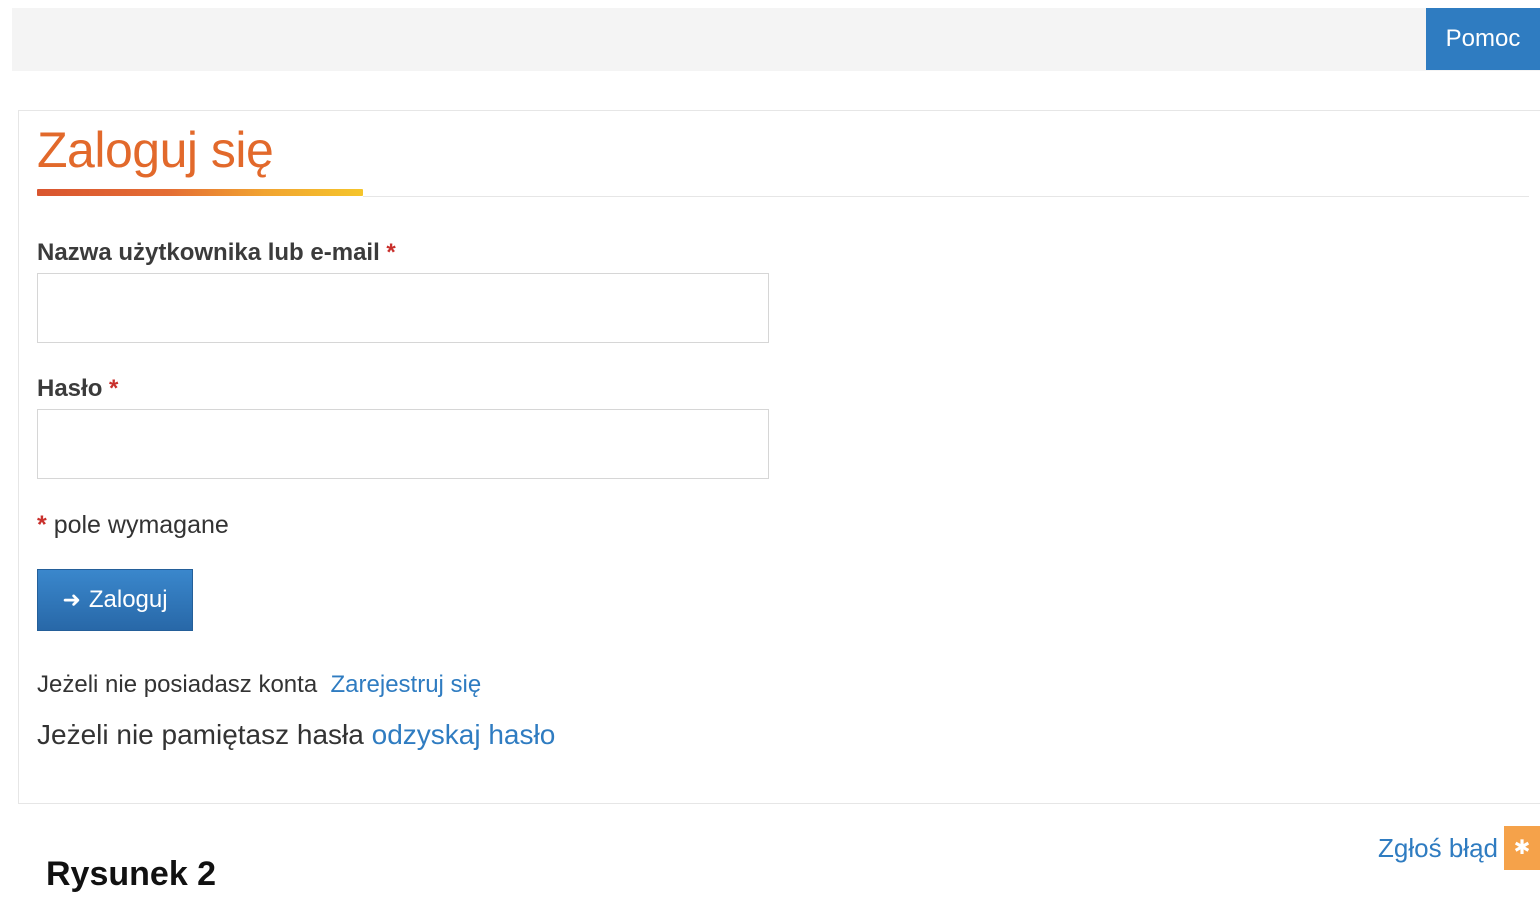 Image resolution: width=1540 pixels, height=902 pixels. I want to click on sign-in-icon: ➜, so click(71, 599).